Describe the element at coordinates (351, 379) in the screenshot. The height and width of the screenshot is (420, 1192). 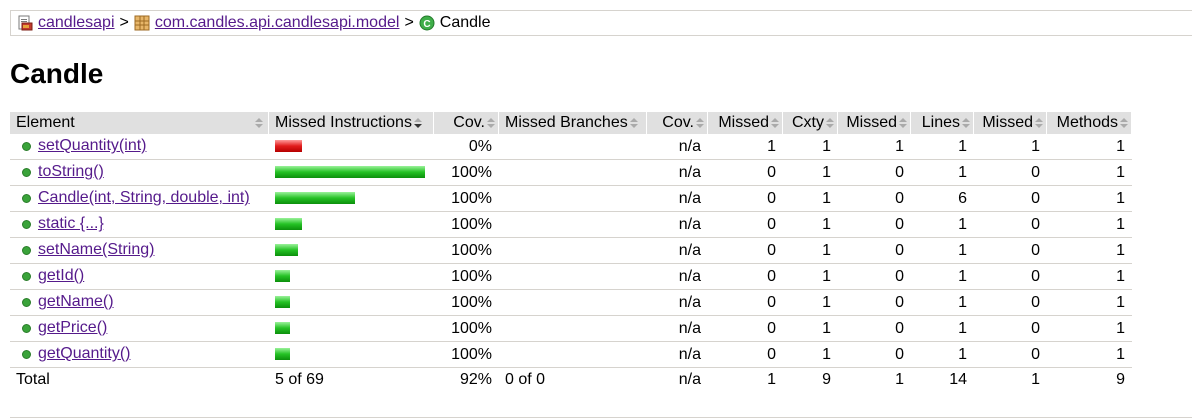
I see `total-missed-instructions: 5 of 69` at that location.